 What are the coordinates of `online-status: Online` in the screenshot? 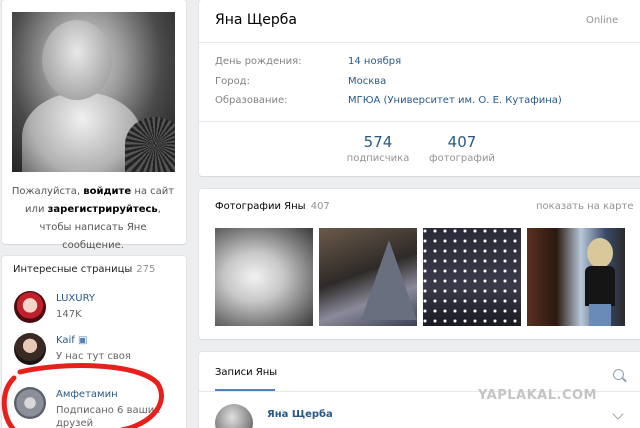 It's located at (602, 20).